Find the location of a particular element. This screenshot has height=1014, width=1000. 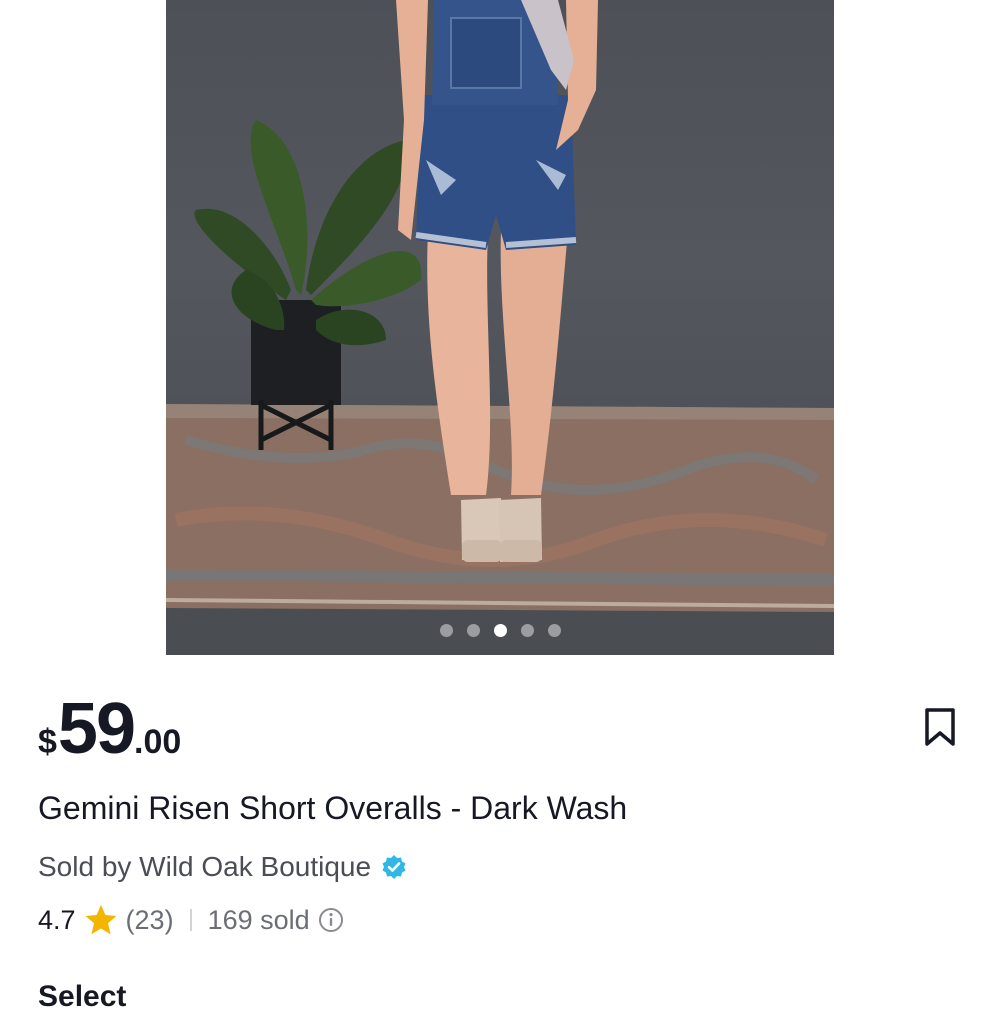

rating-score: 4.7 is located at coordinates (57, 919).